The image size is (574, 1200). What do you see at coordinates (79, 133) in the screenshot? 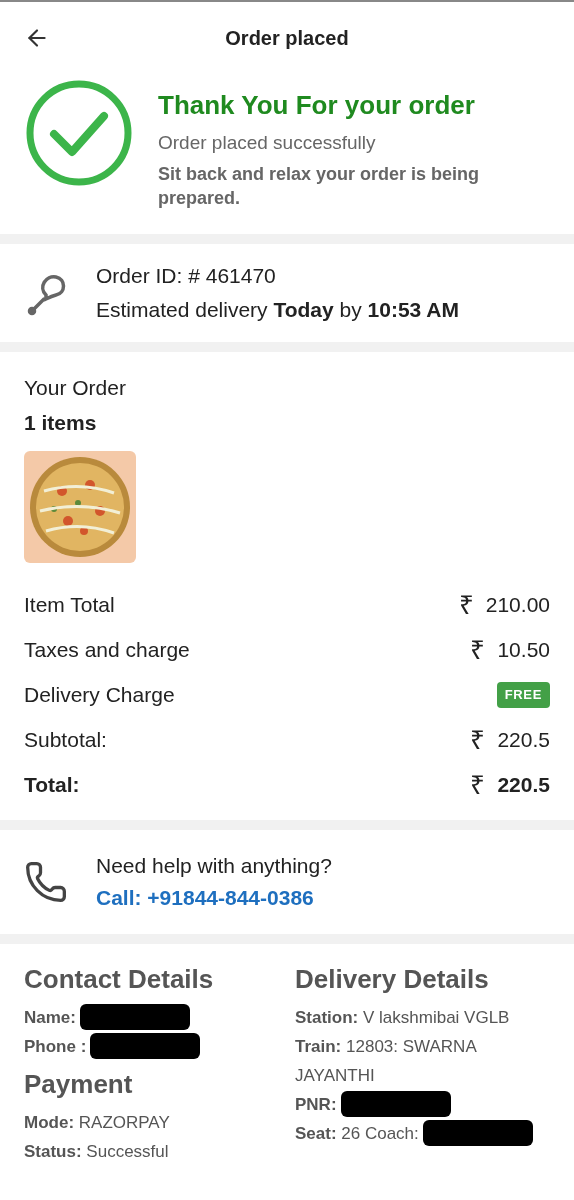
I see `check-circle-icon` at bounding box center [79, 133].